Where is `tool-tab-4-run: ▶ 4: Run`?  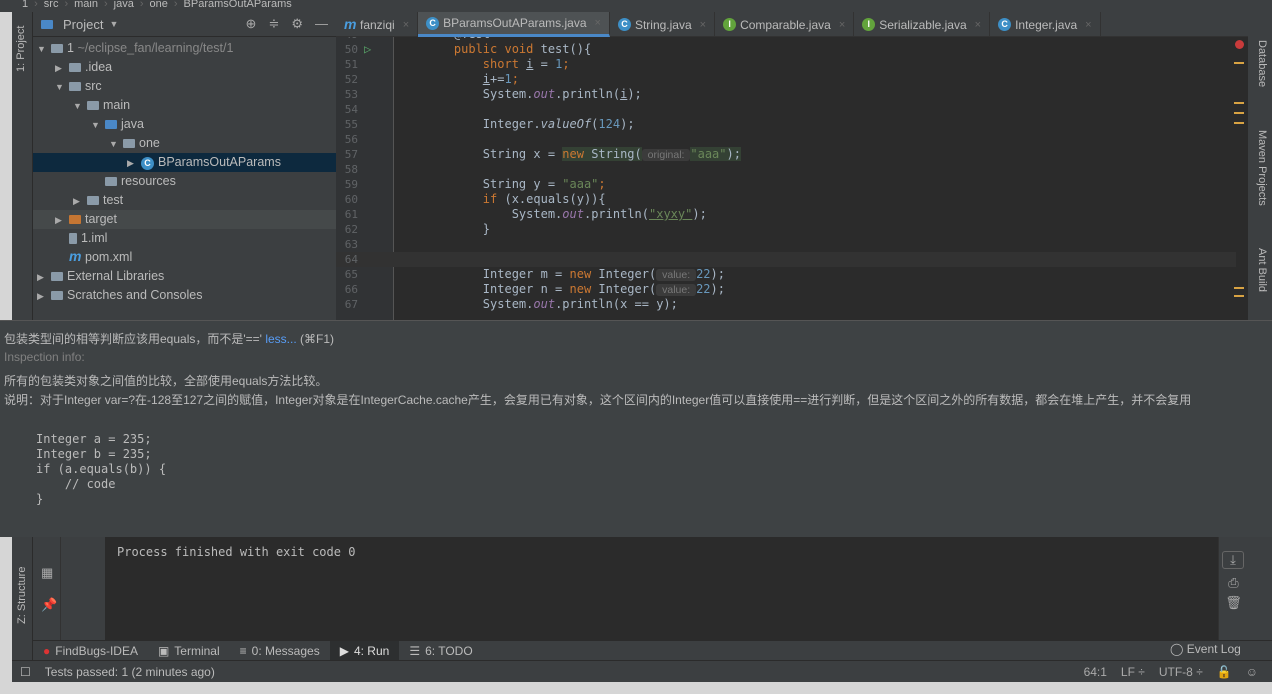
tool-tab-4-run: ▶ 4: Run is located at coordinates (364, 650).